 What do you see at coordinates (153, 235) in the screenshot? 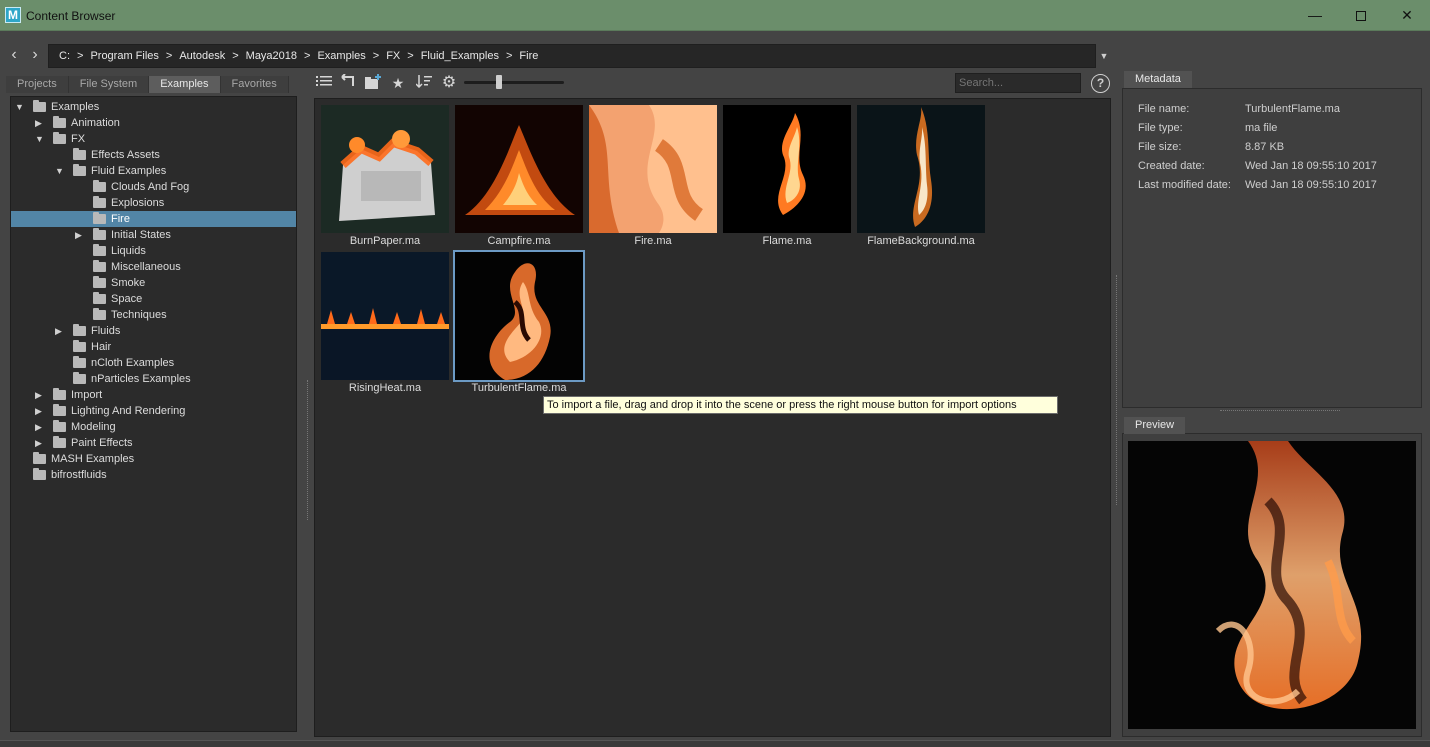
I see `tree-item: ▶ Initial States` at bounding box center [153, 235].